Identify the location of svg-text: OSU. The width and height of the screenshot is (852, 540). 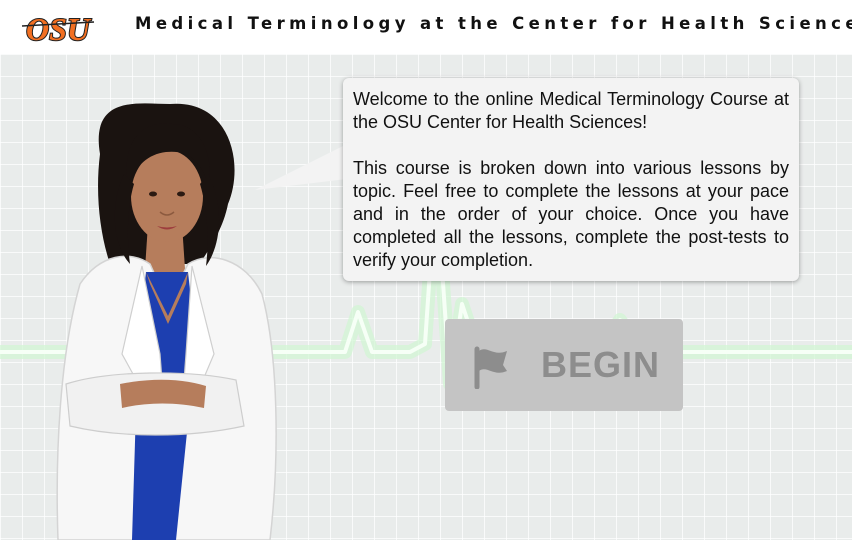
(59, 29).